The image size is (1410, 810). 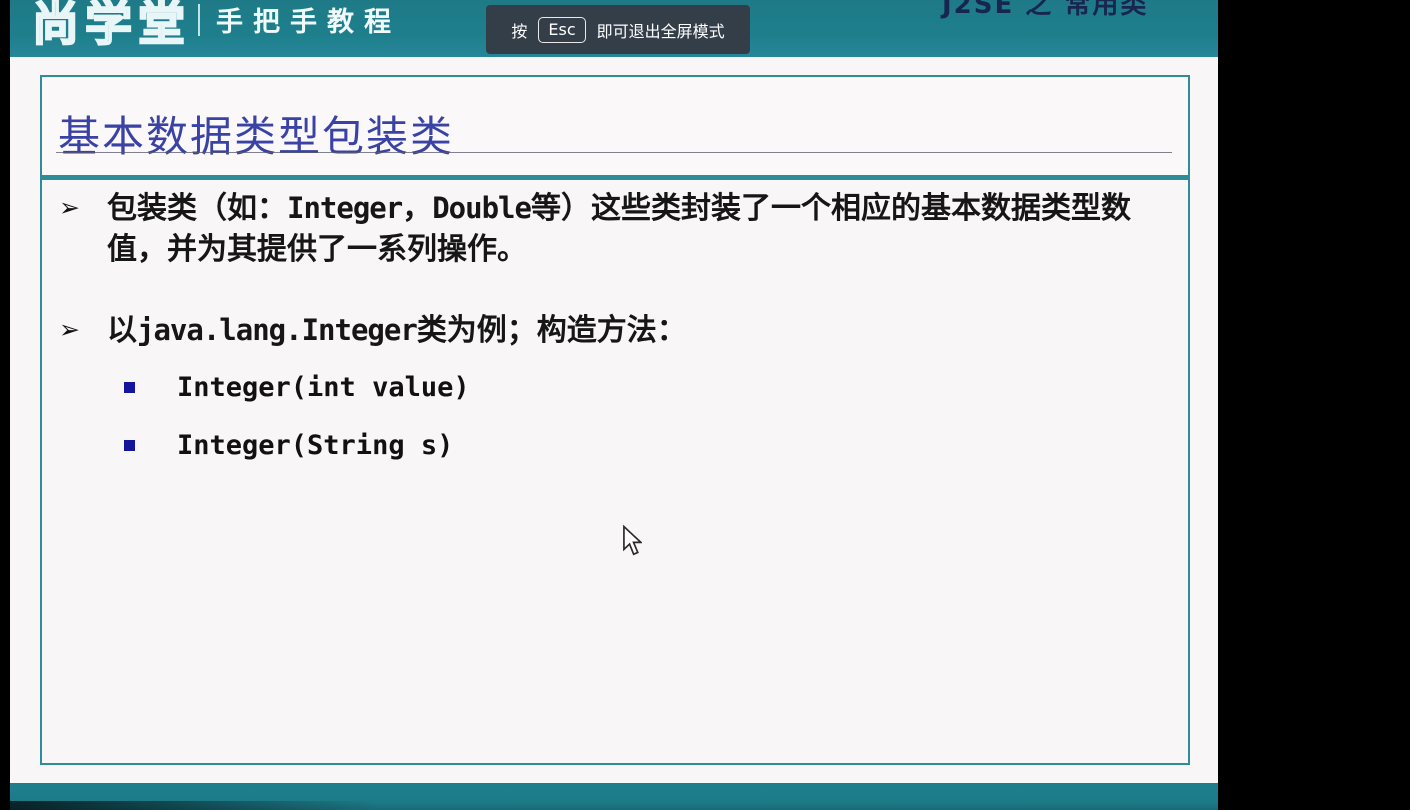 I want to click on footer-bar, so click(x=614, y=796).